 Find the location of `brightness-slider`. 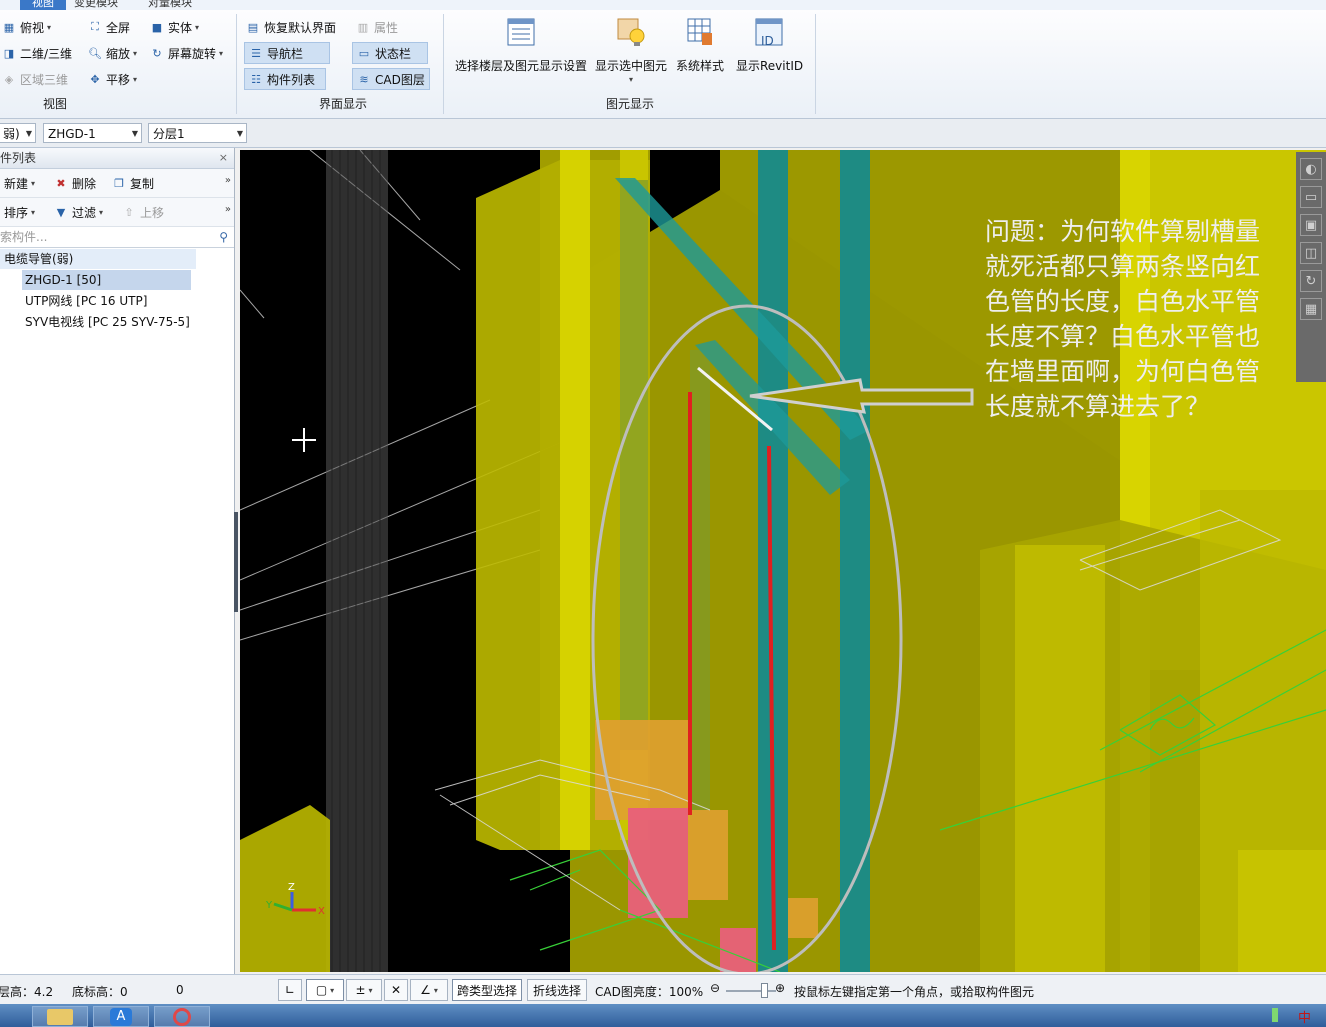

brightness-slider is located at coordinates (751, 991).